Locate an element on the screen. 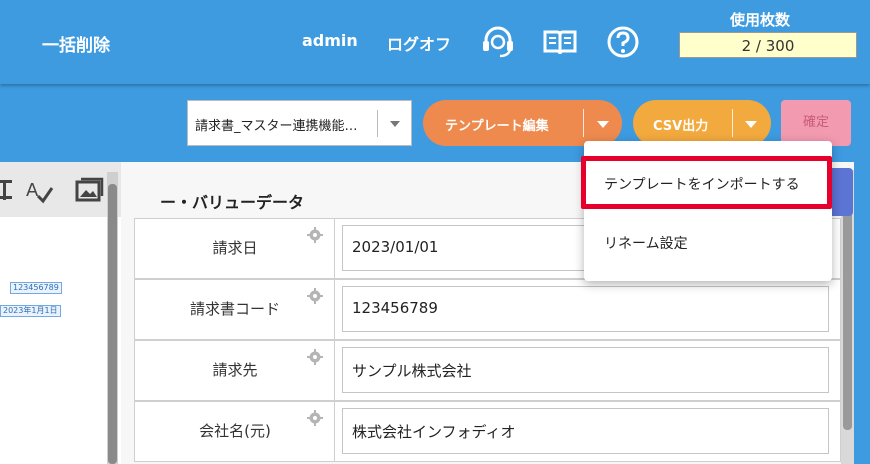  svg-text: A is located at coordinates (32, 190).